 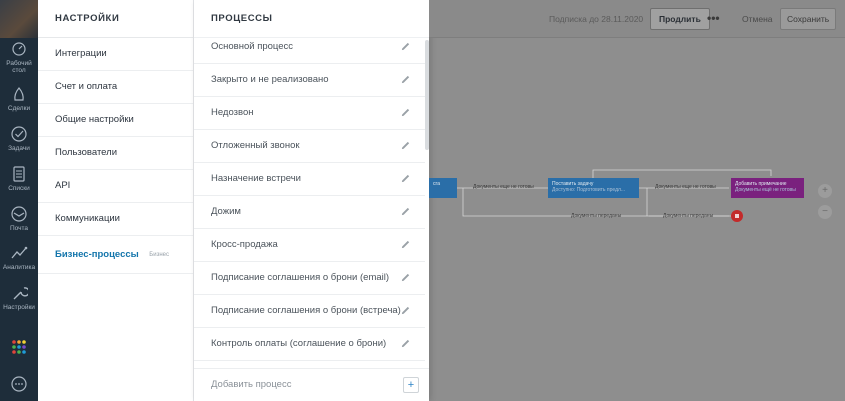 I want to click on rail-item-settings: Настройки, so click(x=19, y=297).